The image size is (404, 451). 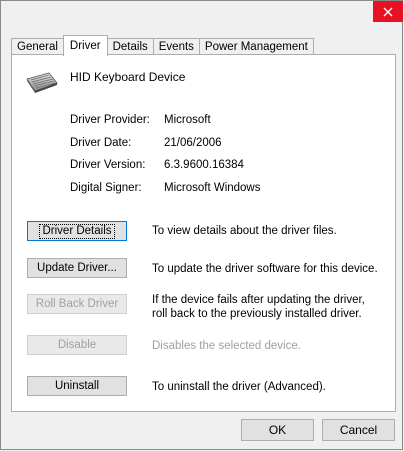 What do you see at coordinates (140, 120) in the screenshot?
I see `info-row-provider: Driver Provider: Microsoft` at bounding box center [140, 120].